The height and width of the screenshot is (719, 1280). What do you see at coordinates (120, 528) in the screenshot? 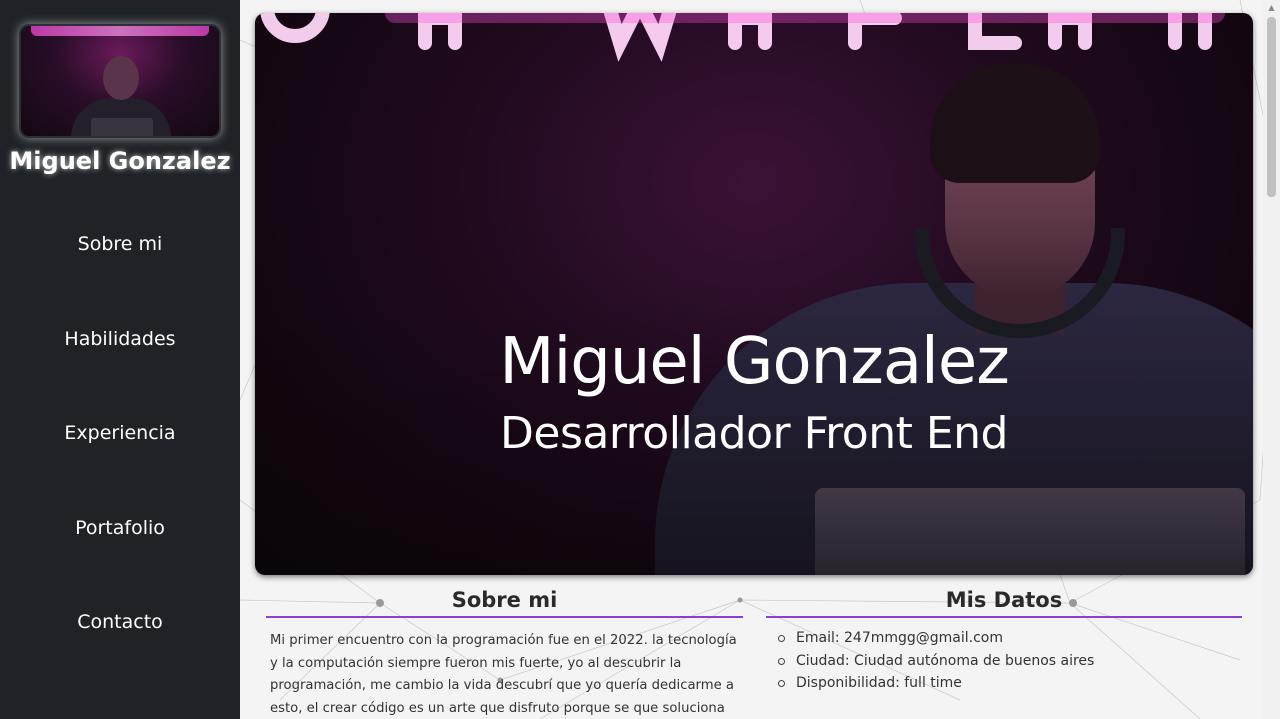
I see `nav-item-portafolio: Portafolio` at bounding box center [120, 528].